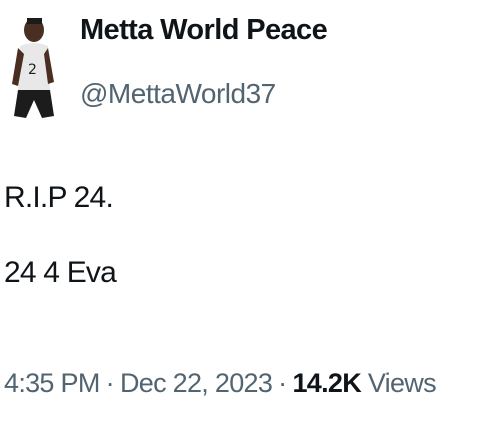 The image size is (500, 440). Describe the element at coordinates (52, 383) in the screenshot. I see `tweet-time: 4:35 PM` at that location.